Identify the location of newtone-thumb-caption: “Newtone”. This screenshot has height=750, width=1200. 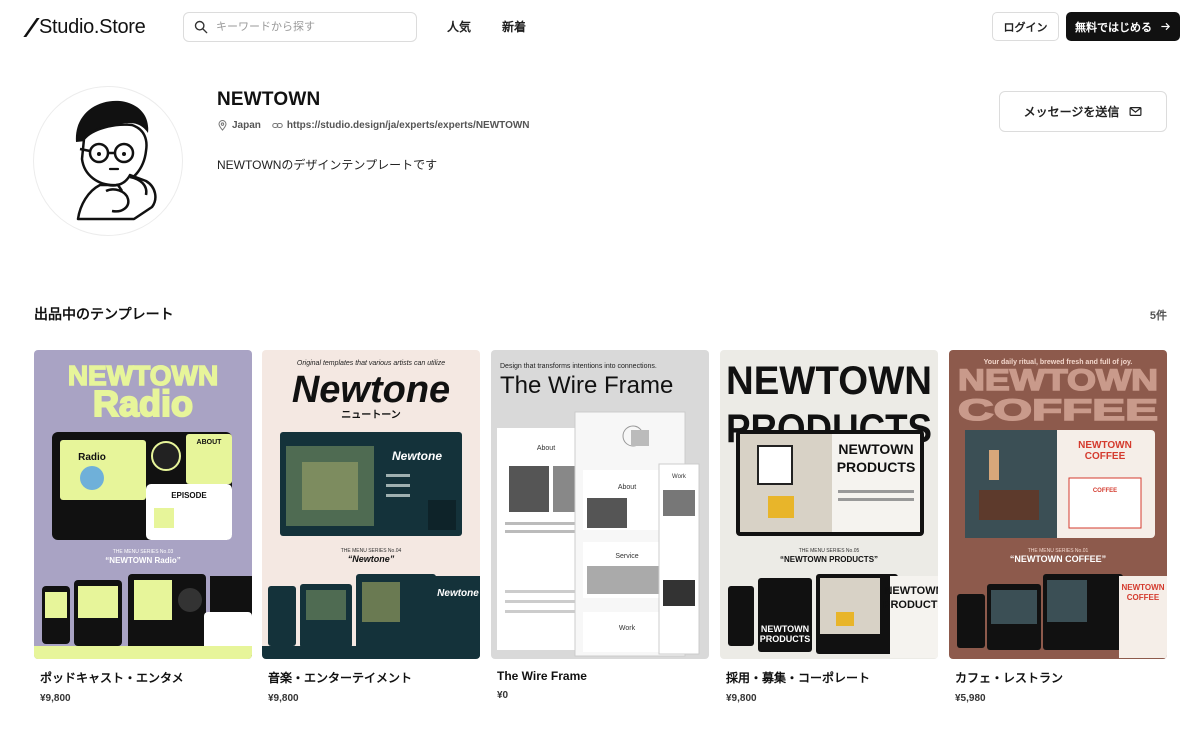
(371, 559).